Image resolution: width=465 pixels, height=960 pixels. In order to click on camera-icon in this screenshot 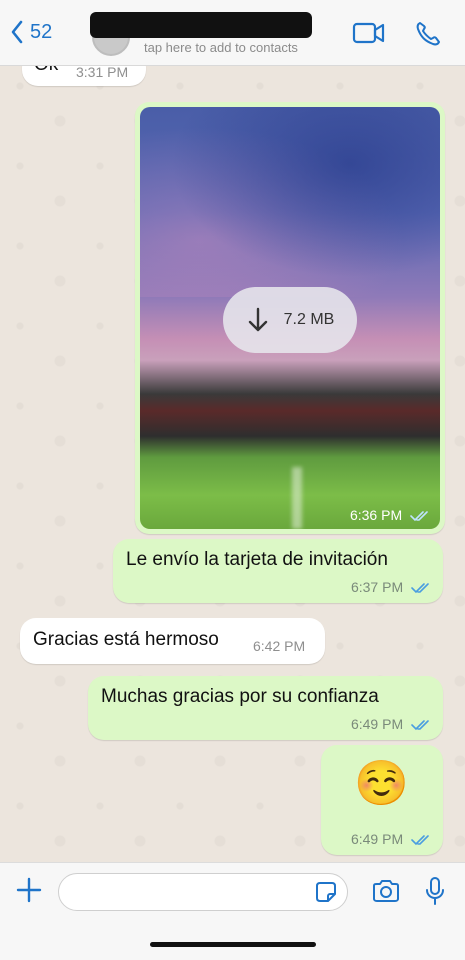, I will do `click(386, 891)`.